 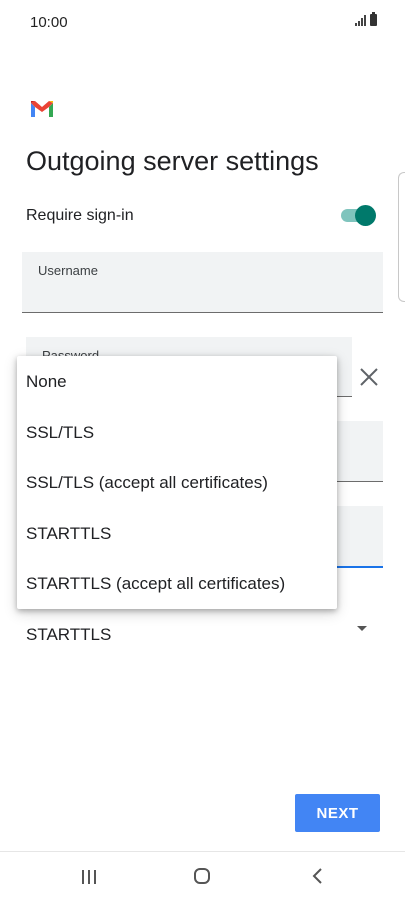 I want to click on recent-apps-icon, so click(x=89, y=877).